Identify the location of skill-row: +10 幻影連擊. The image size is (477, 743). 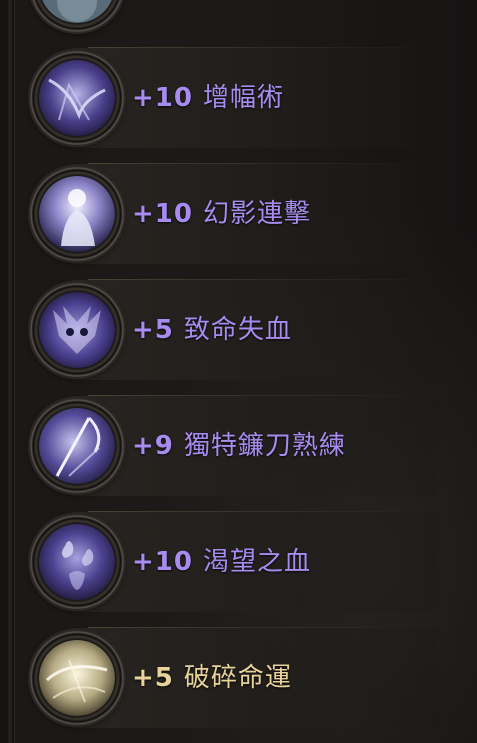
(233, 214).